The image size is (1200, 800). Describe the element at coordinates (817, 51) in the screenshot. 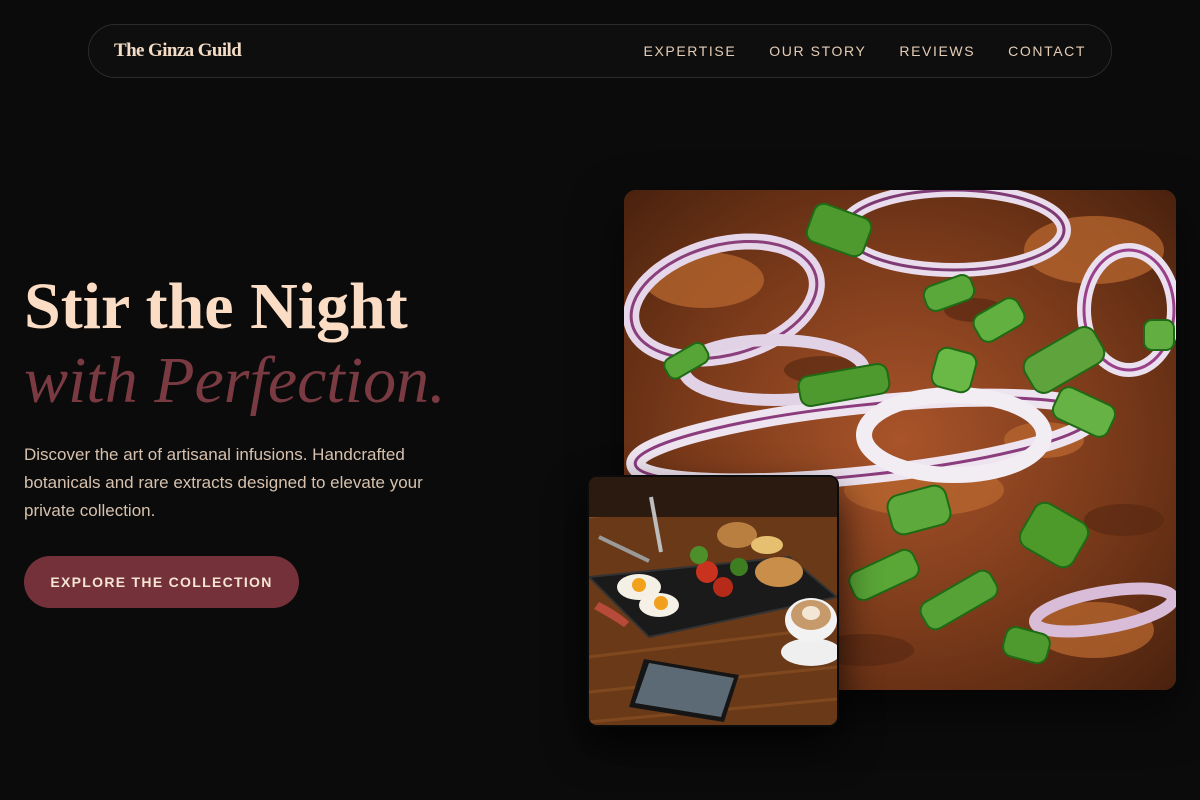

I see `nav-link-our-story: OUR STORY` at that location.